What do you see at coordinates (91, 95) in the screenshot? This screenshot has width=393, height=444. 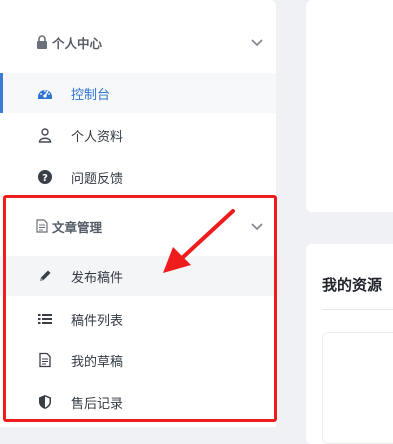 I see `sidebar-item-label: 控制台` at bounding box center [91, 95].